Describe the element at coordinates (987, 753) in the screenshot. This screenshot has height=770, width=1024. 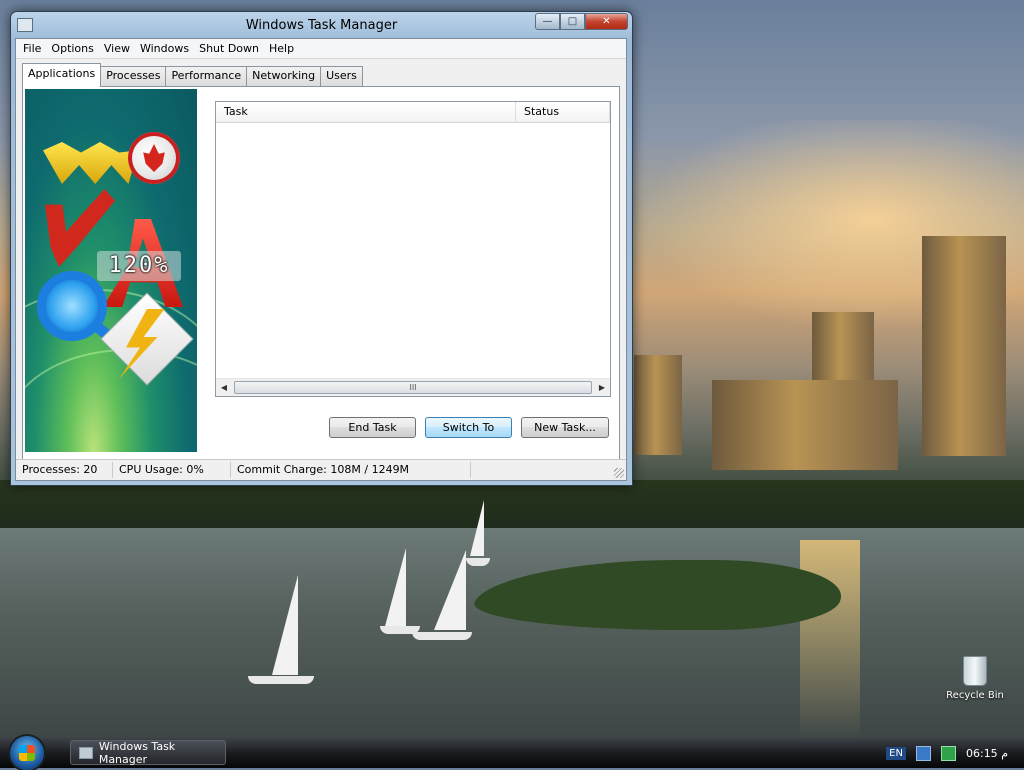
I see `clock: 06:15 م` at that location.